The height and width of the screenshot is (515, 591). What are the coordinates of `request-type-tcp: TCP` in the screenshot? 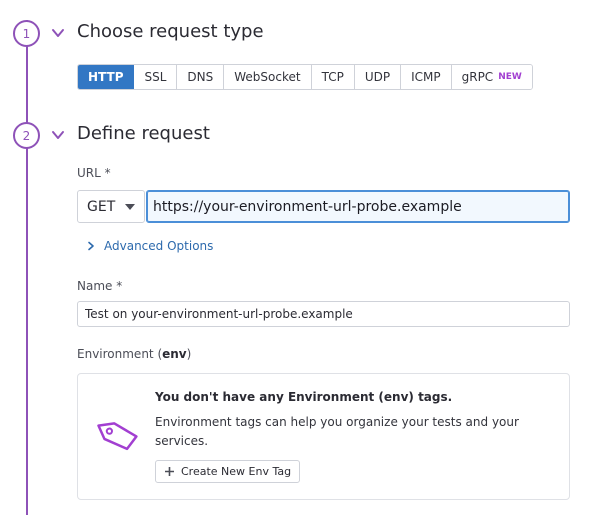 It's located at (333, 77).